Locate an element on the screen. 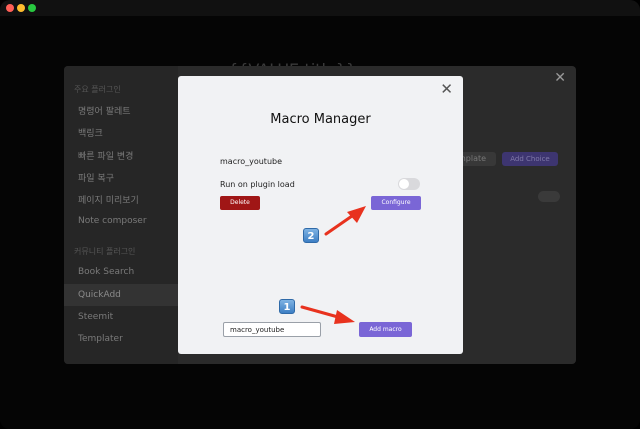  annotation-arrows is located at coordinates (333, 265).